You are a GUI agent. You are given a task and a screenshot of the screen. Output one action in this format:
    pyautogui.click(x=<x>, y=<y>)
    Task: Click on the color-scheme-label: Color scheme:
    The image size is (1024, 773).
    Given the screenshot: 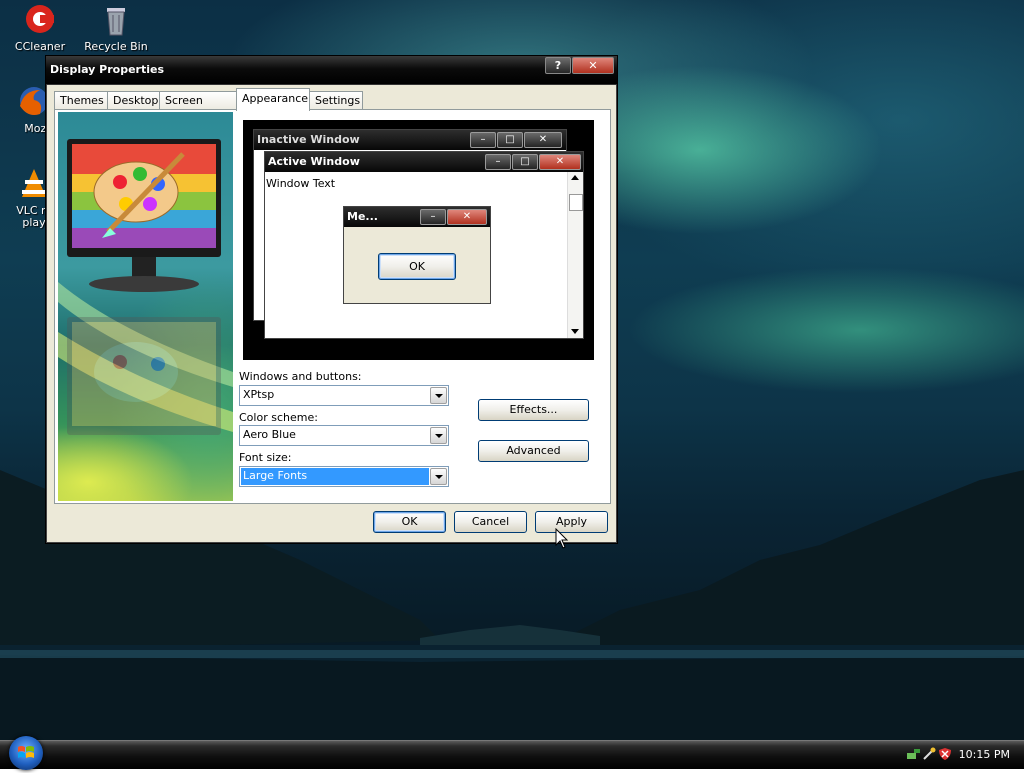 What is the action you would take?
    pyautogui.click(x=278, y=417)
    